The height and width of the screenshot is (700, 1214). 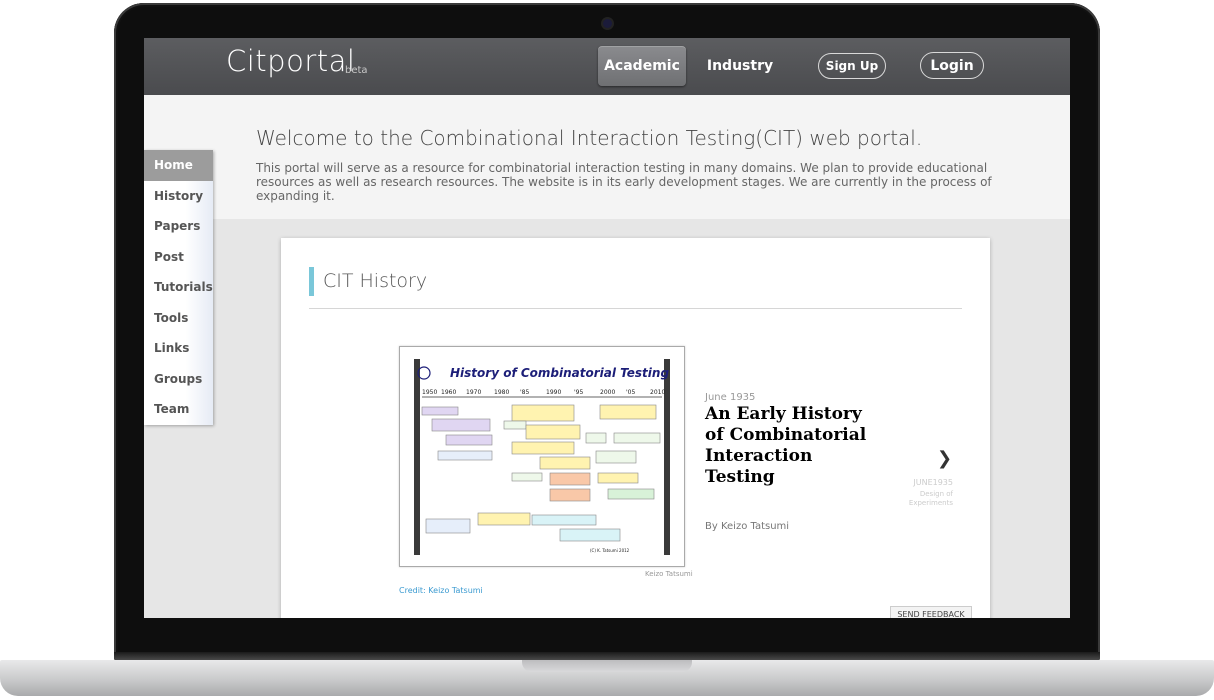 What do you see at coordinates (607, 666) in the screenshot?
I see `laptop-notch` at bounding box center [607, 666].